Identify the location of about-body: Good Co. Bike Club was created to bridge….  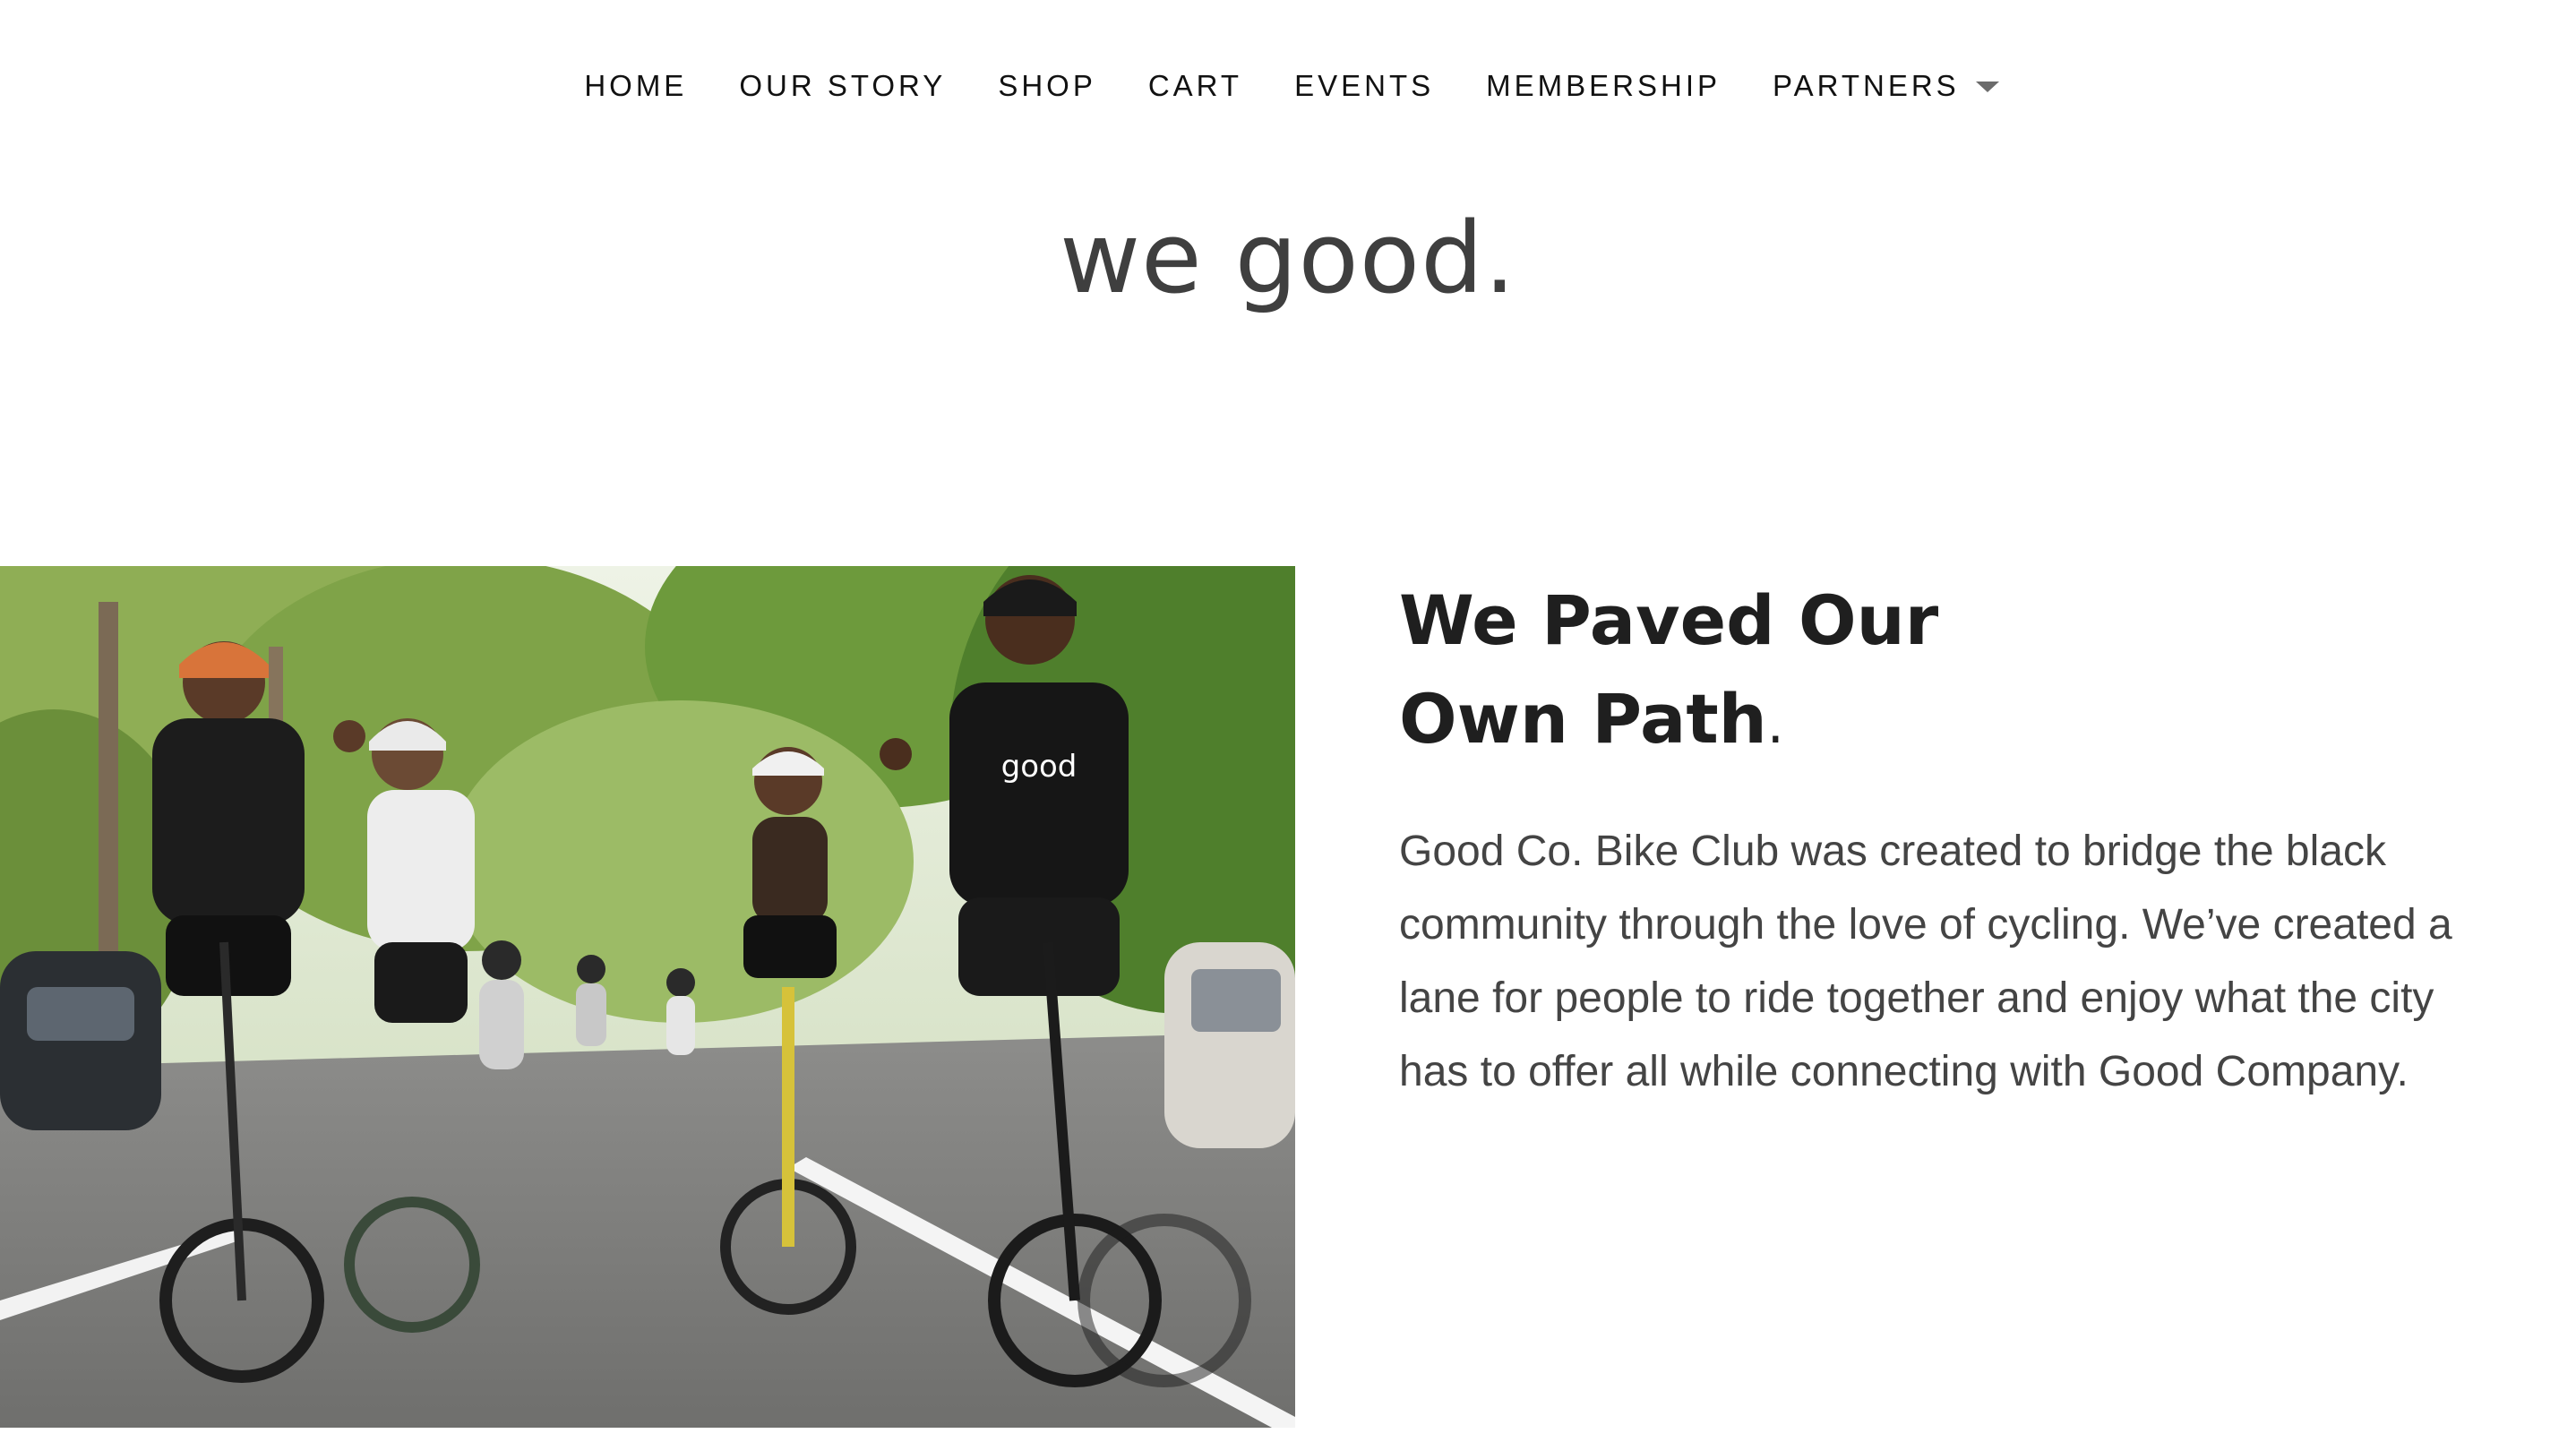
(1925, 961).